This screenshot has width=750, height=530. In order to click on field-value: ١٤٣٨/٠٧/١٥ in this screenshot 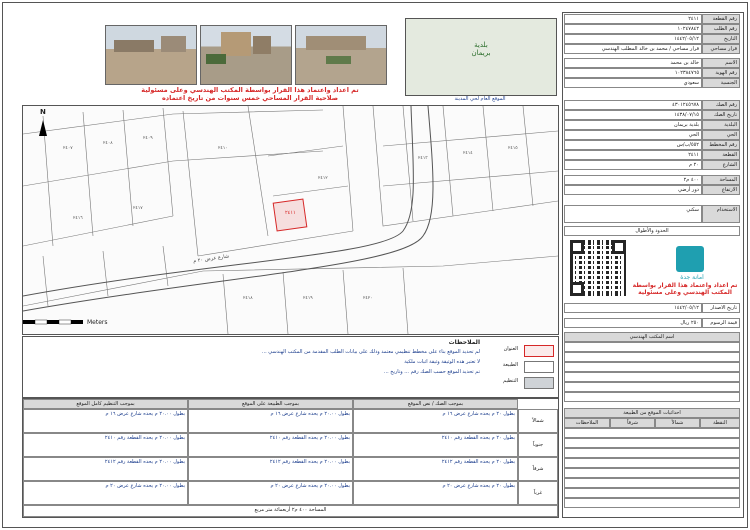, I will do `click(633, 115)`.